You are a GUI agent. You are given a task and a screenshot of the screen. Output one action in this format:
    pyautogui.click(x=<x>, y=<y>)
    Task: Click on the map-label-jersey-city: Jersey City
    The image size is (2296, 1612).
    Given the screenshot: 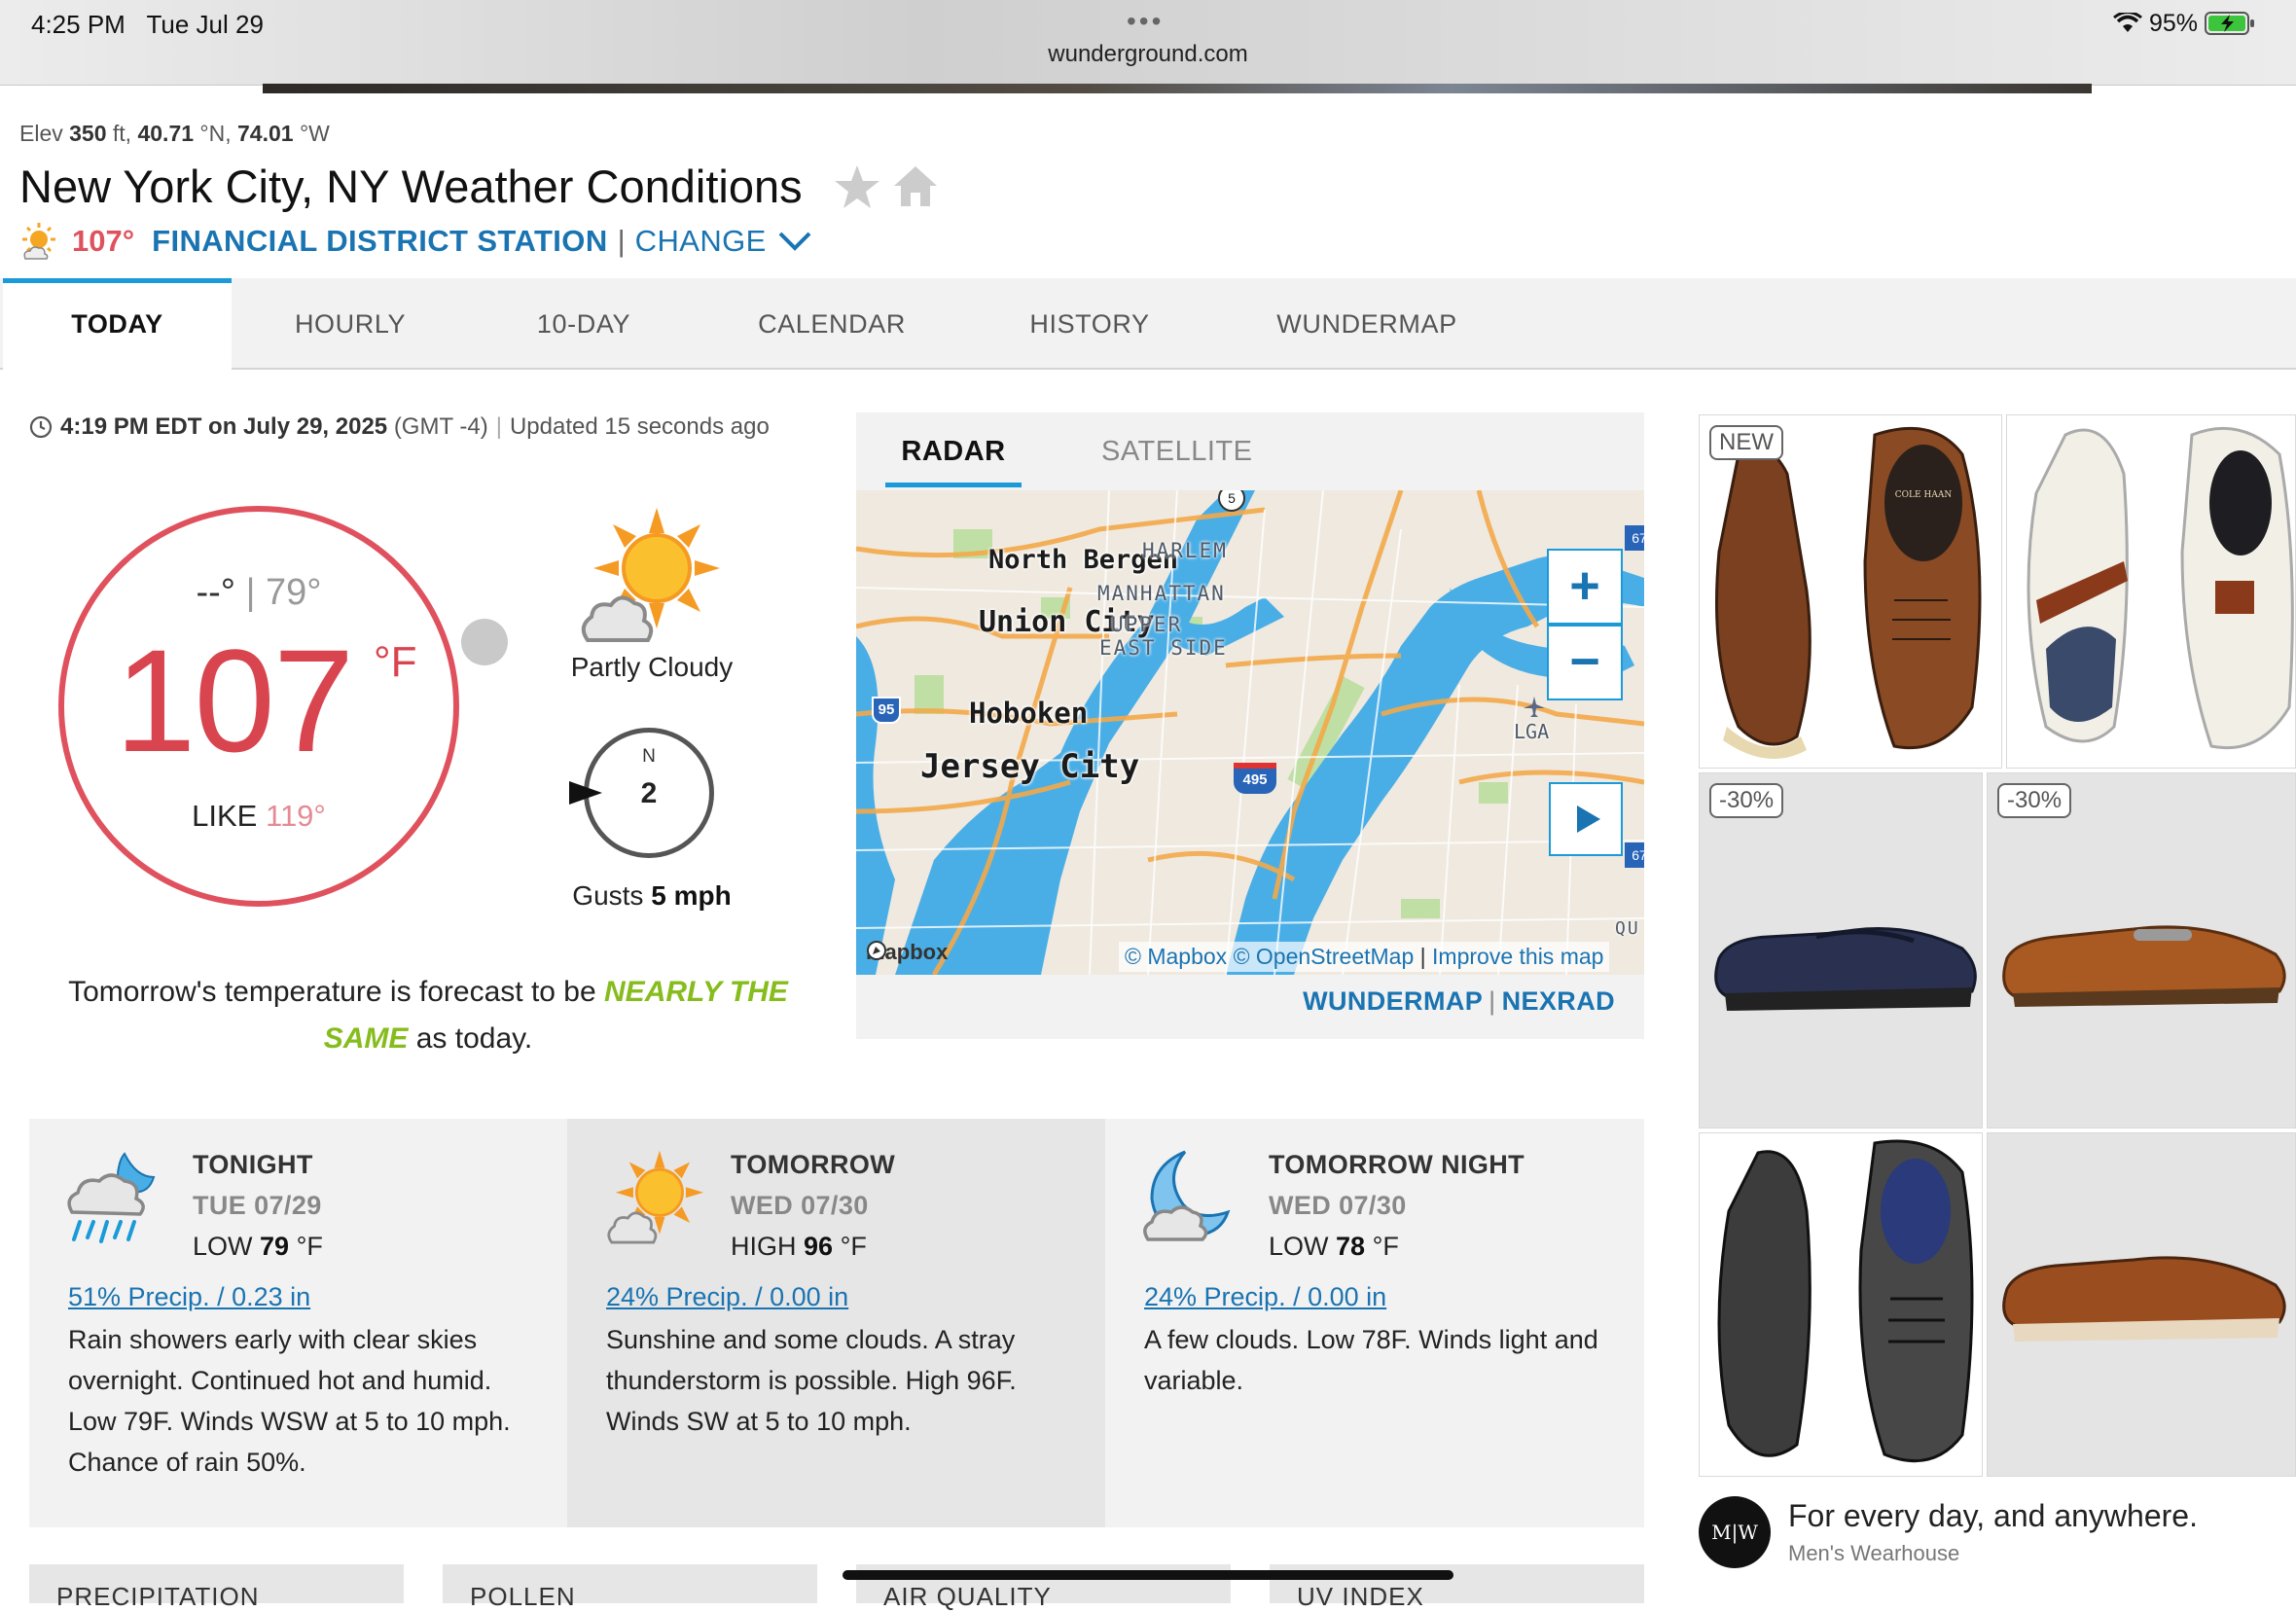 What is the action you would take?
    pyautogui.click(x=1030, y=766)
    